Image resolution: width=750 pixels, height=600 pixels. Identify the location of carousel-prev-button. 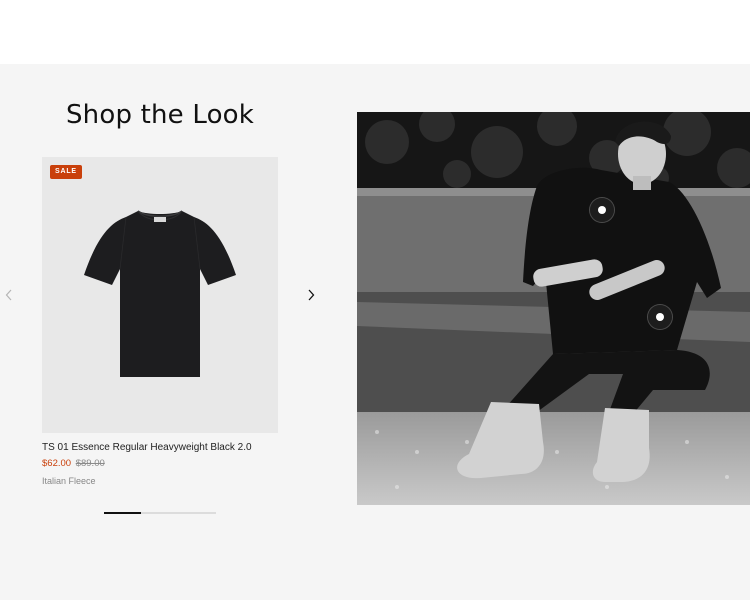
(9, 295).